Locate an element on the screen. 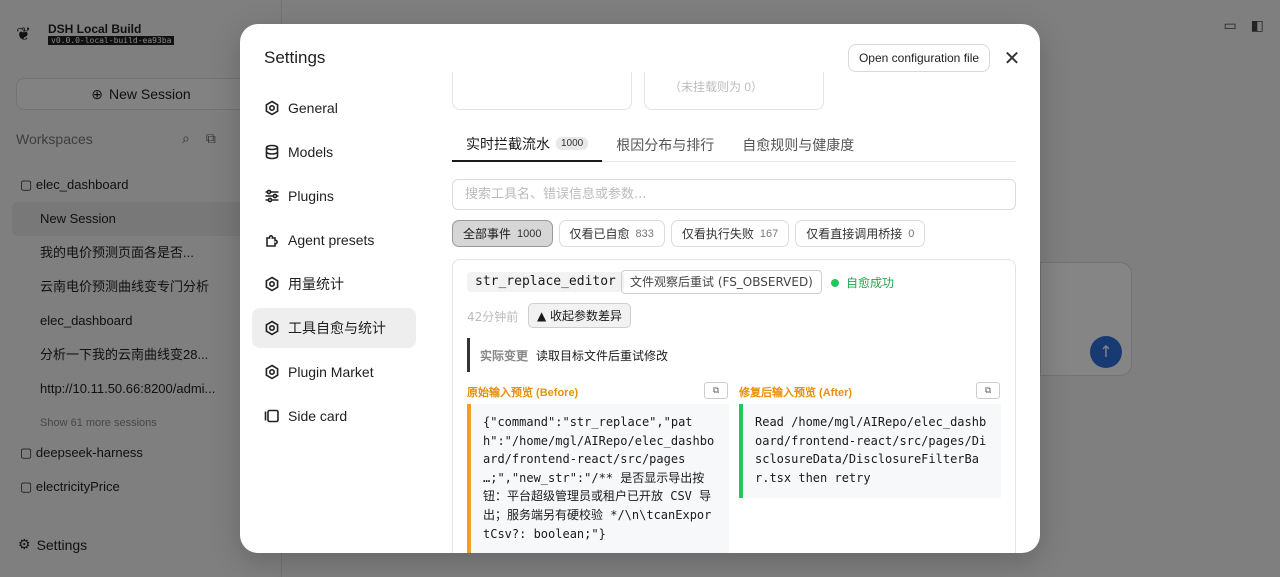 This screenshot has height=577, width=1280. nav-item: 用量统计 is located at coordinates (334, 284).